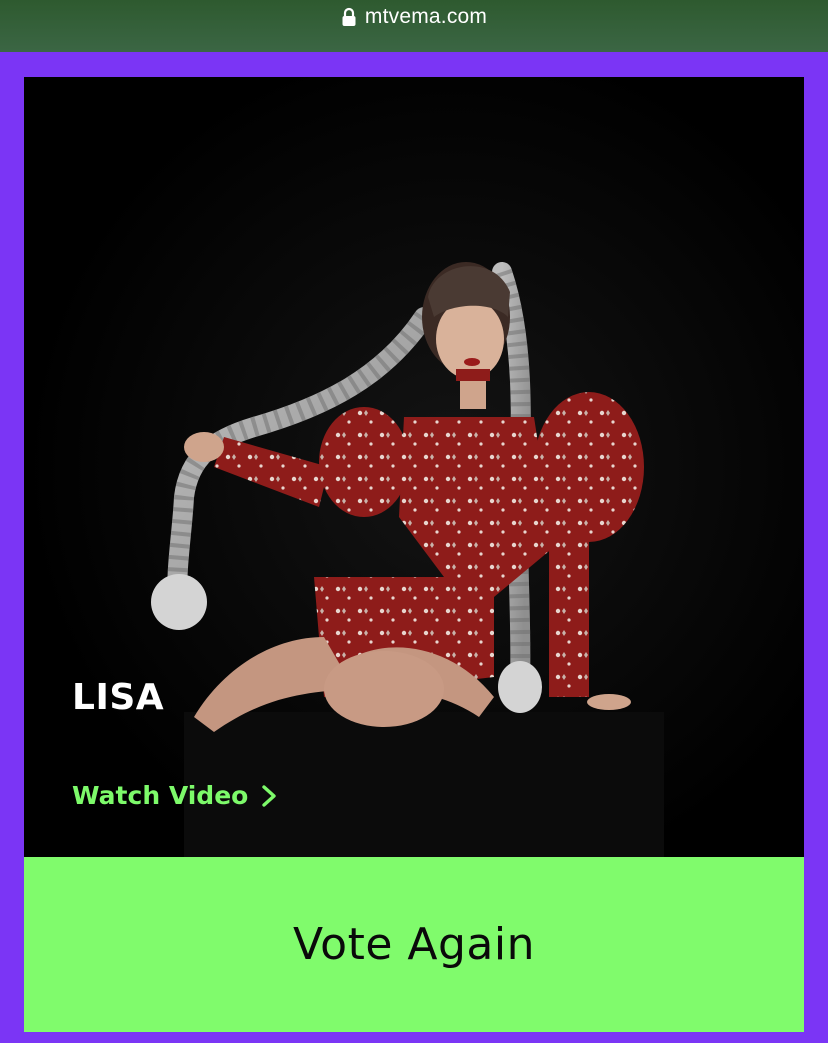 This screenshot has width=828, height=1043. What do you see at coordinates (269, 796) in the screenshot?
I see `chevron-right-icon` at bounding box center [269, 796].